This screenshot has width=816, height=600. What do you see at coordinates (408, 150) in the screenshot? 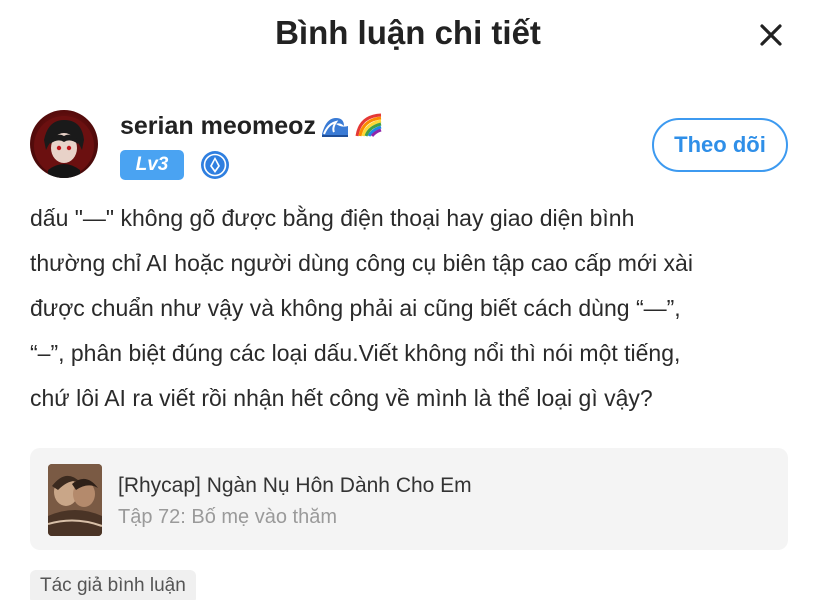
I see `comment-author: serian meomeoz Lv3 Theo dõi` at bounding box center [408, 150].